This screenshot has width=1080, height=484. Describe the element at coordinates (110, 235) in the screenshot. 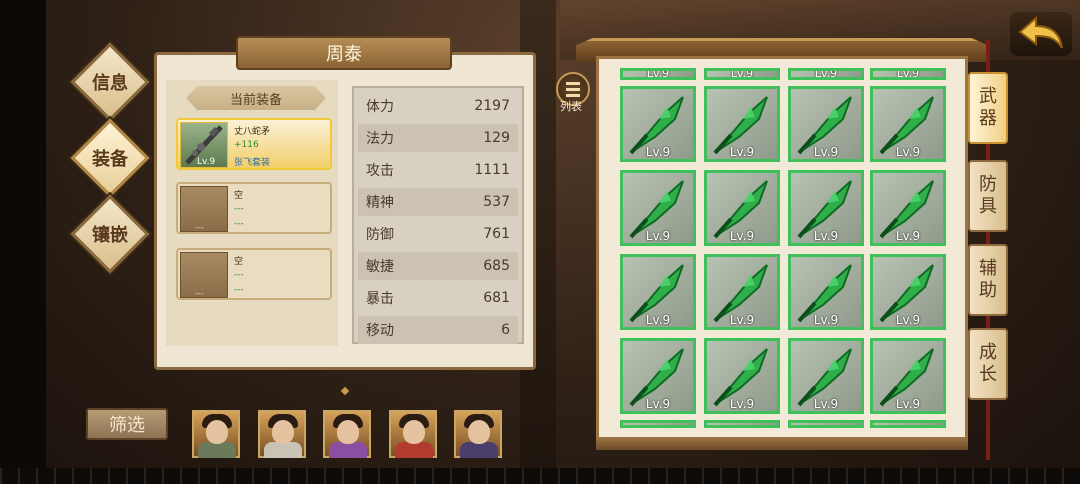

I see `tab-inlay-label: 镶嵌` at that location.